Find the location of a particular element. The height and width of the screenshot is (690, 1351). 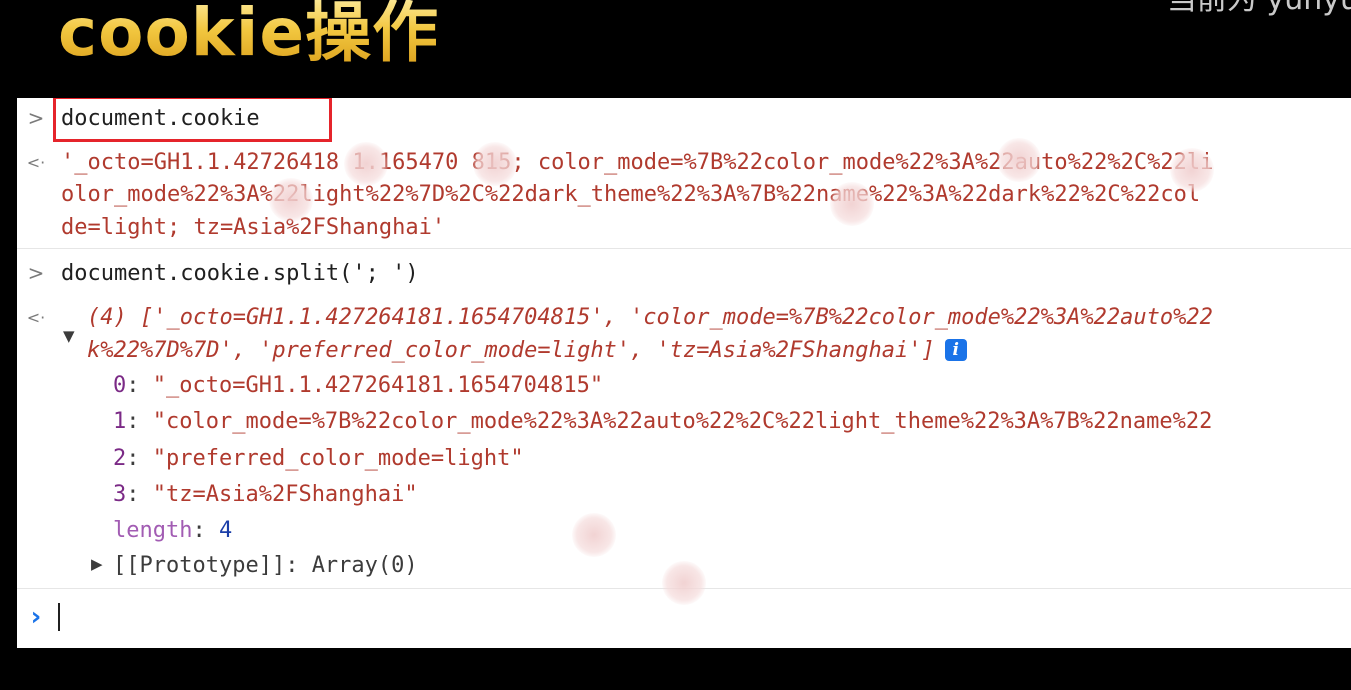

array-item: 3: "tz=Asia%2FShanghai" is located at coordinates (265, 494).